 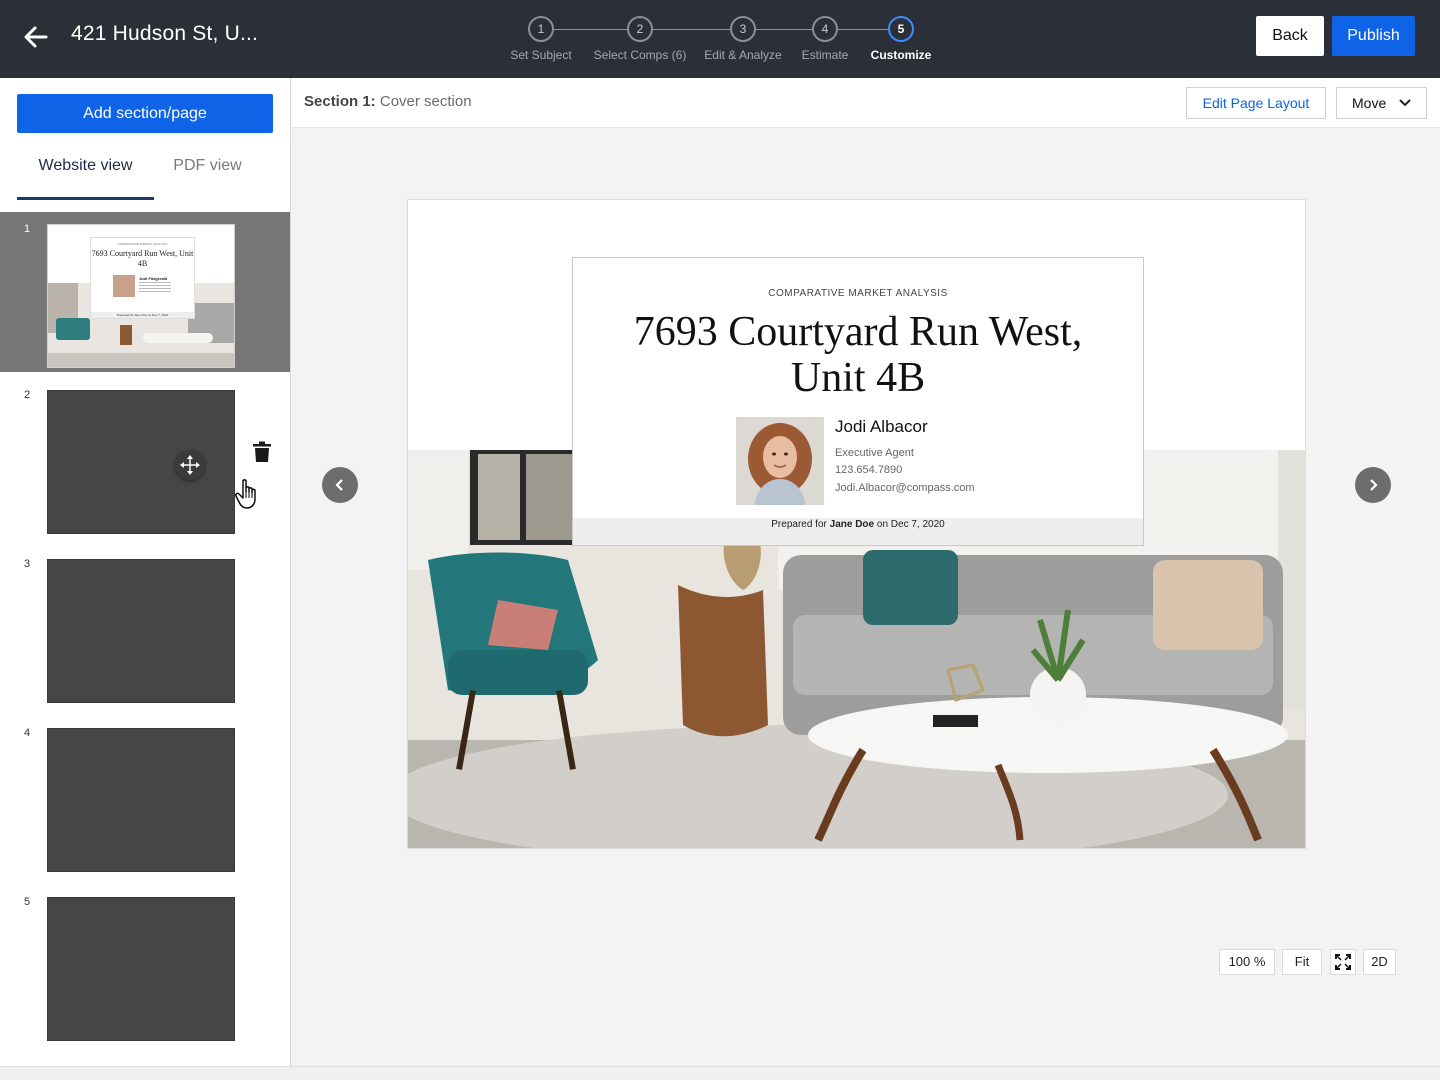 I want to click on page-number: 2, so click(x=27, y=395).